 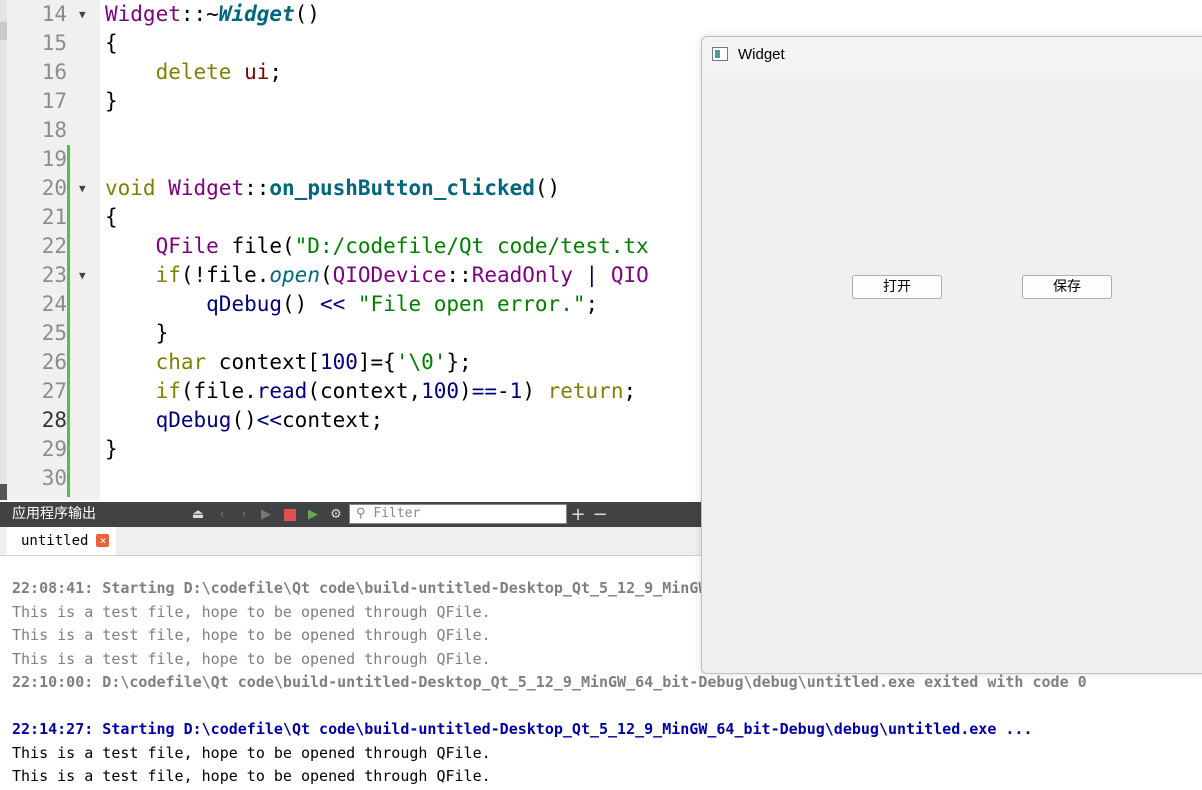 What do you see at coordinates (585, 391) in the screenshot?
I see `code-token: return` at bounding box center [585, 391].